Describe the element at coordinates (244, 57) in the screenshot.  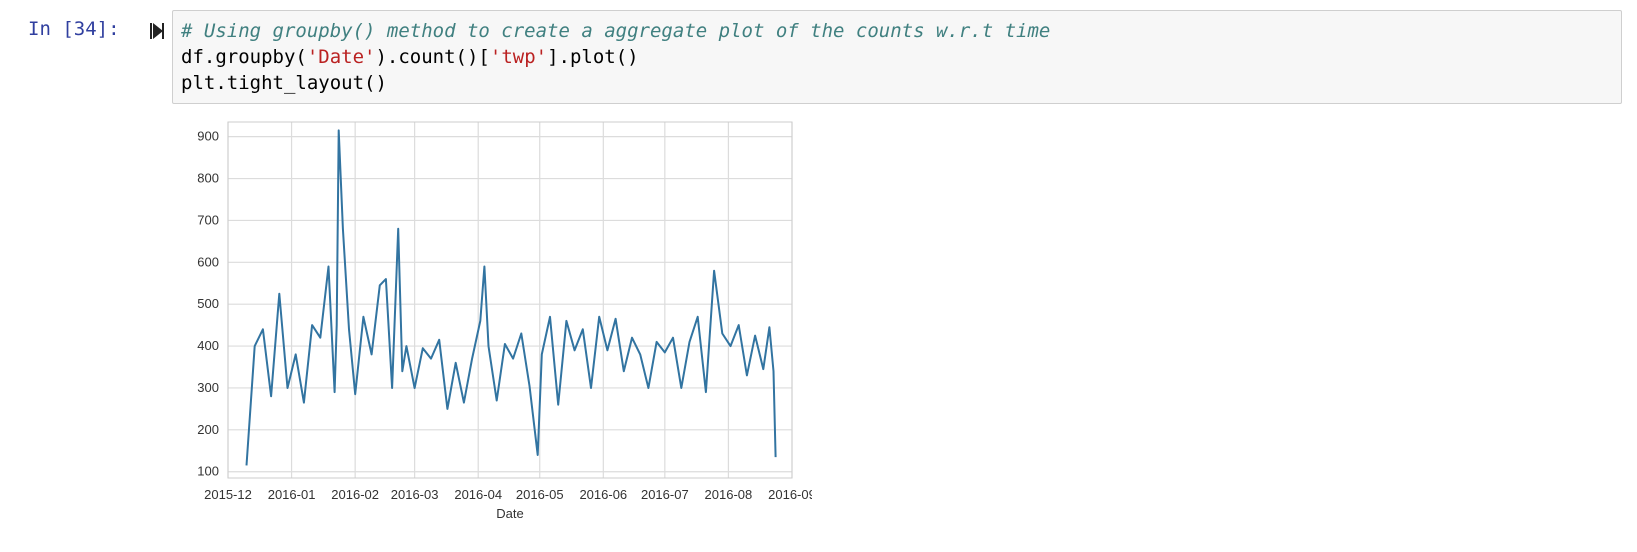
I see `code-token: df.groupby(` at that location.